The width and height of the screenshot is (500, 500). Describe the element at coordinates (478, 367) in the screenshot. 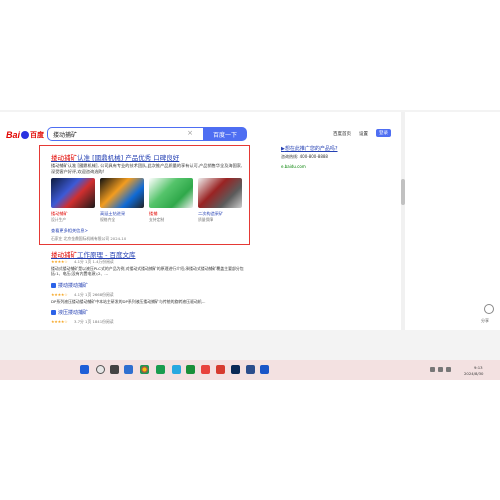

I see `clock-time: 9:13` at that location.